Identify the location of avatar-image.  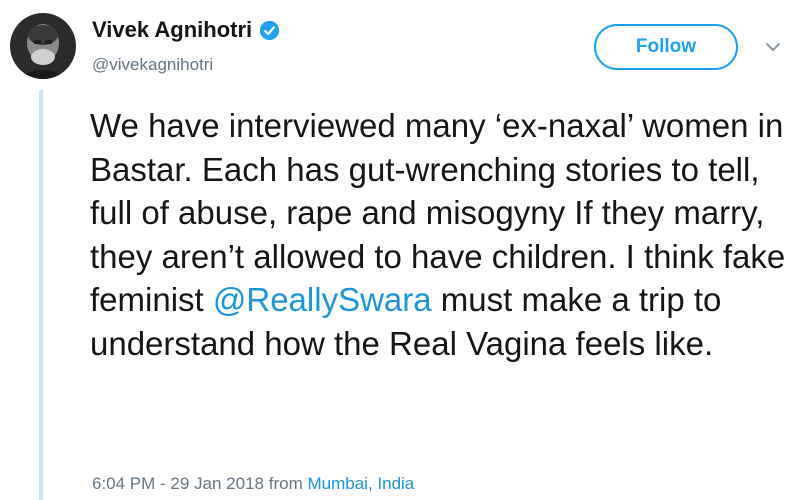
(43, 46).